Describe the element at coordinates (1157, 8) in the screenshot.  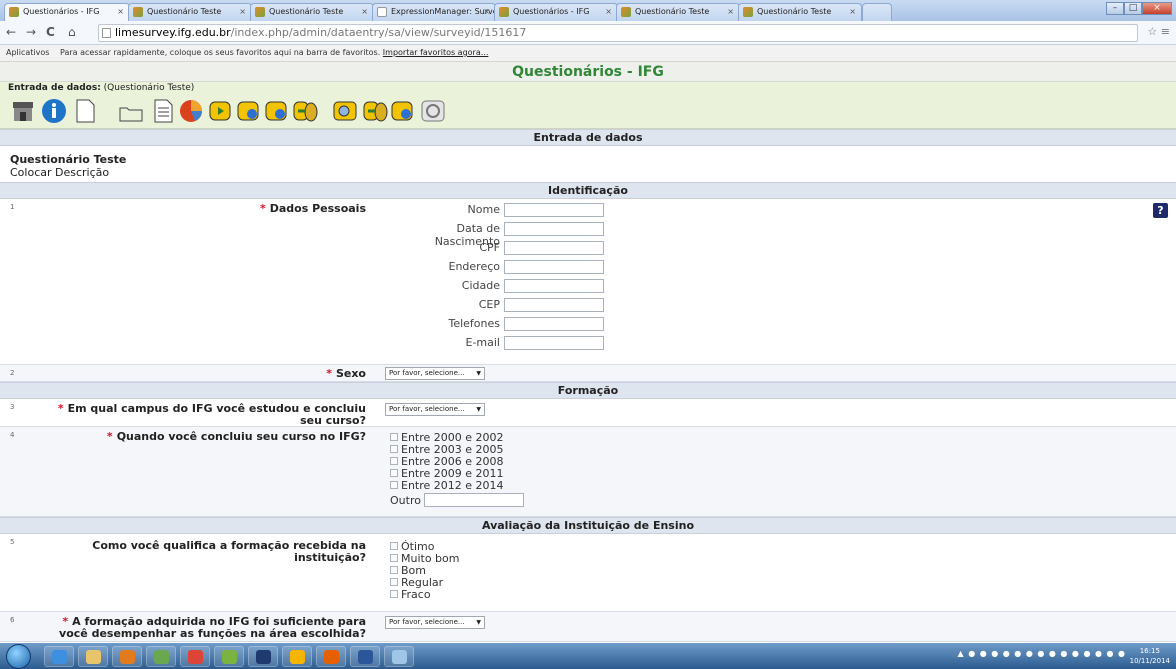
I see `close-window-icon: ×` at that location.